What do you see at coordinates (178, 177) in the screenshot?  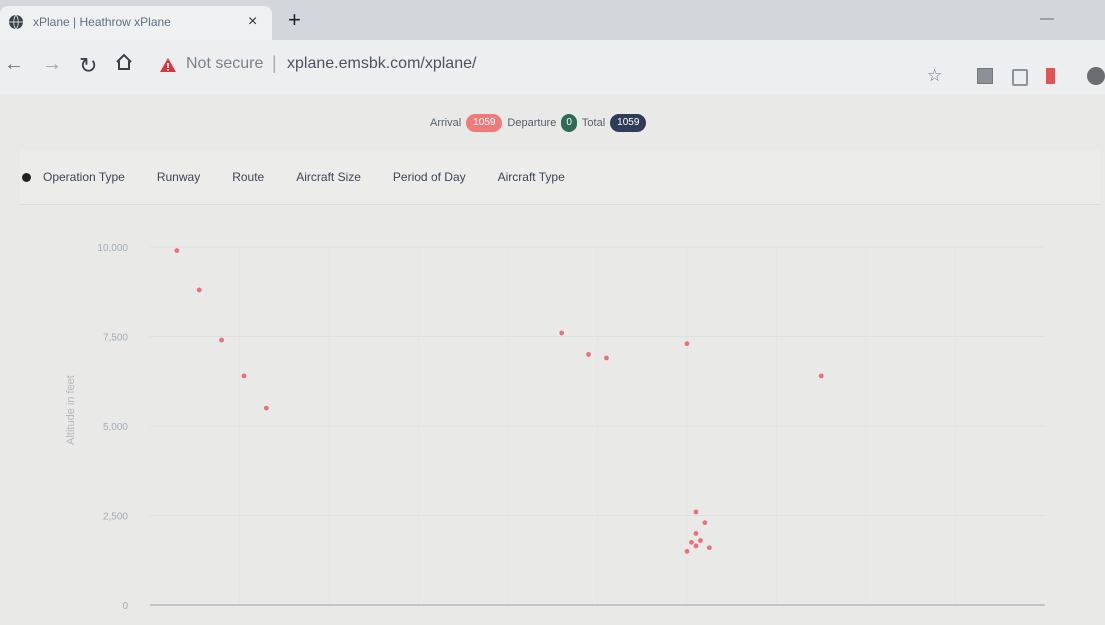 I see `radio-runway: Runway` at bounding box center [178, 177].